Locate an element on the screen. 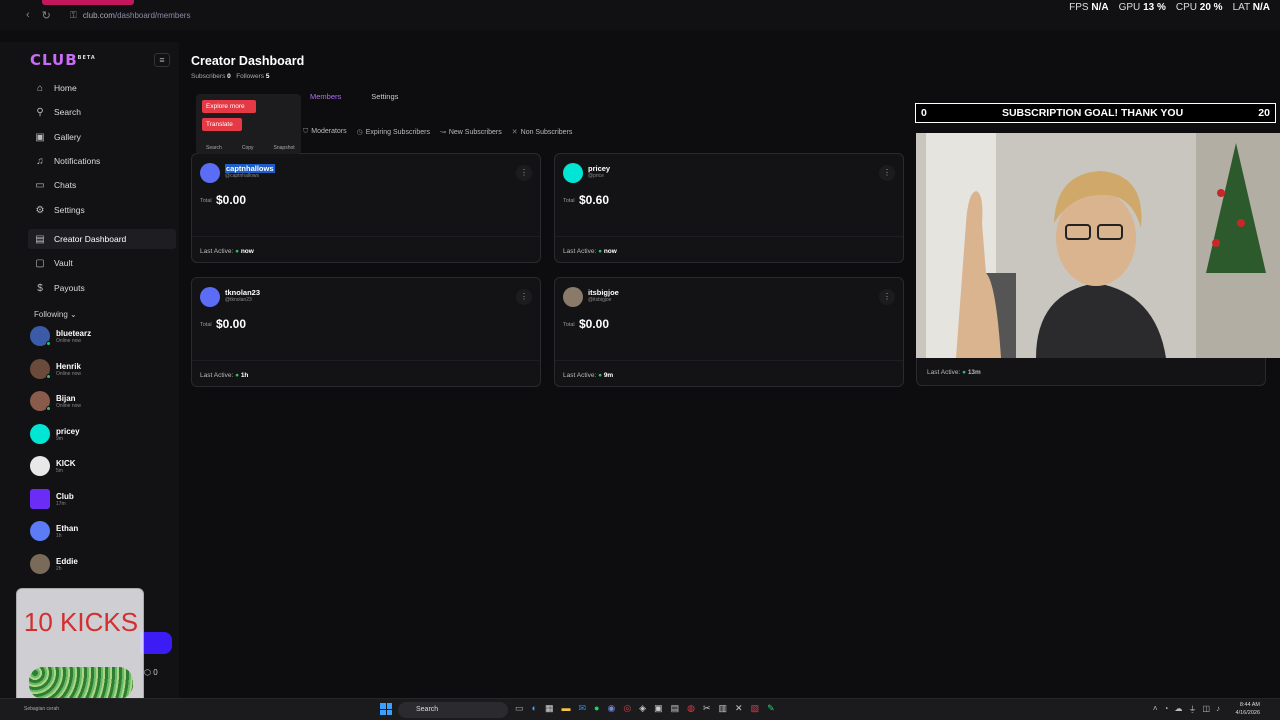 This screenshot has height=720, width=1280. system-tray: ˄ ◔ ☁ ⏚ ◫ ♪ is located at coordinates (1186, 709).